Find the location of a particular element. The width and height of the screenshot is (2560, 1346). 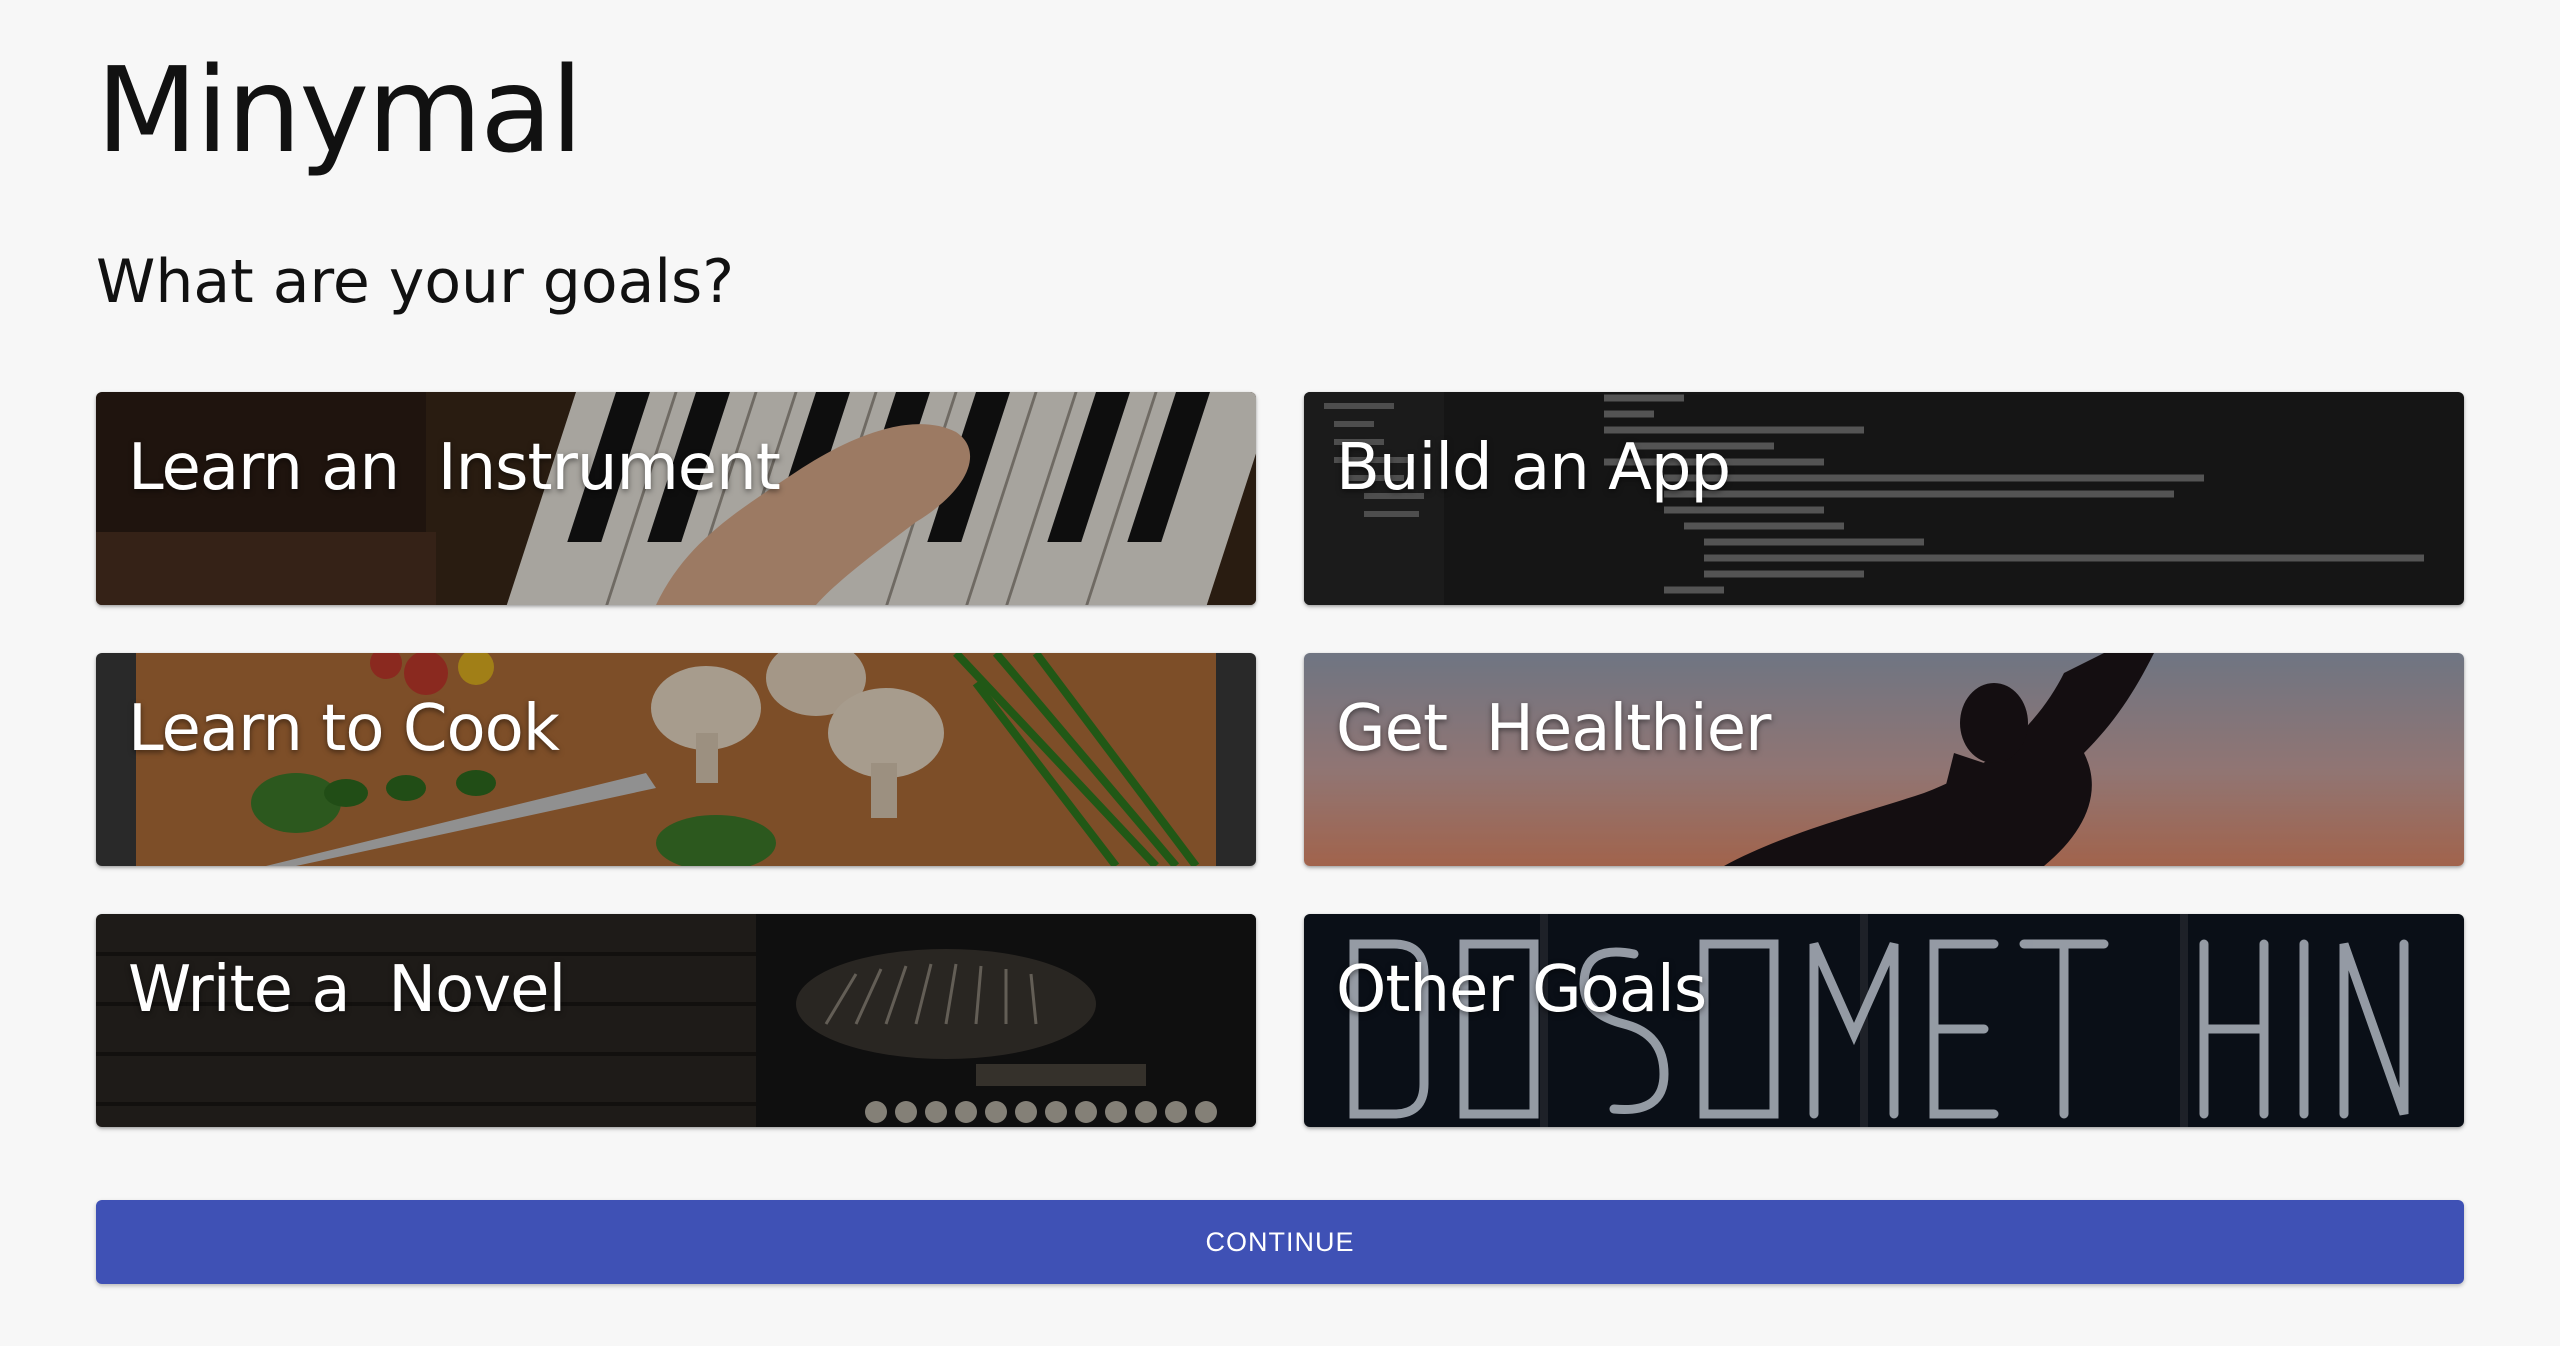

goal-card-instrument: Learn an Instrument is located at coordinates (676, 498).